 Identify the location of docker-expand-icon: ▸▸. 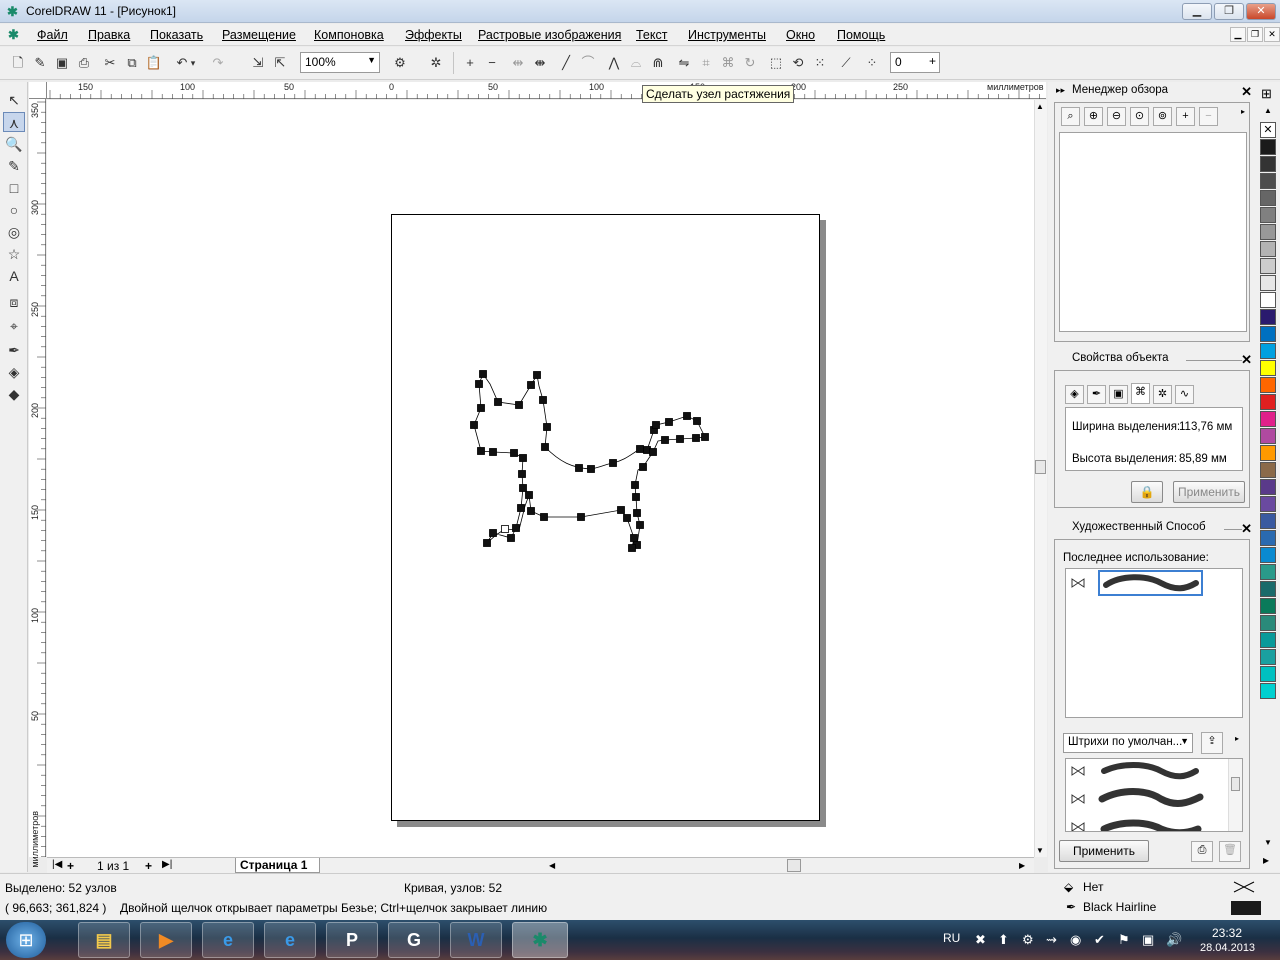
(1060, 90).